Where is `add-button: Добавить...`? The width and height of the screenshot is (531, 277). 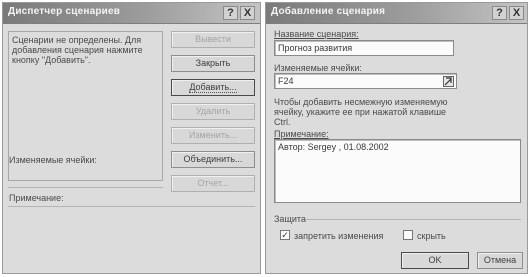
add-button: Добавить... is located at coordinates (213, 87).